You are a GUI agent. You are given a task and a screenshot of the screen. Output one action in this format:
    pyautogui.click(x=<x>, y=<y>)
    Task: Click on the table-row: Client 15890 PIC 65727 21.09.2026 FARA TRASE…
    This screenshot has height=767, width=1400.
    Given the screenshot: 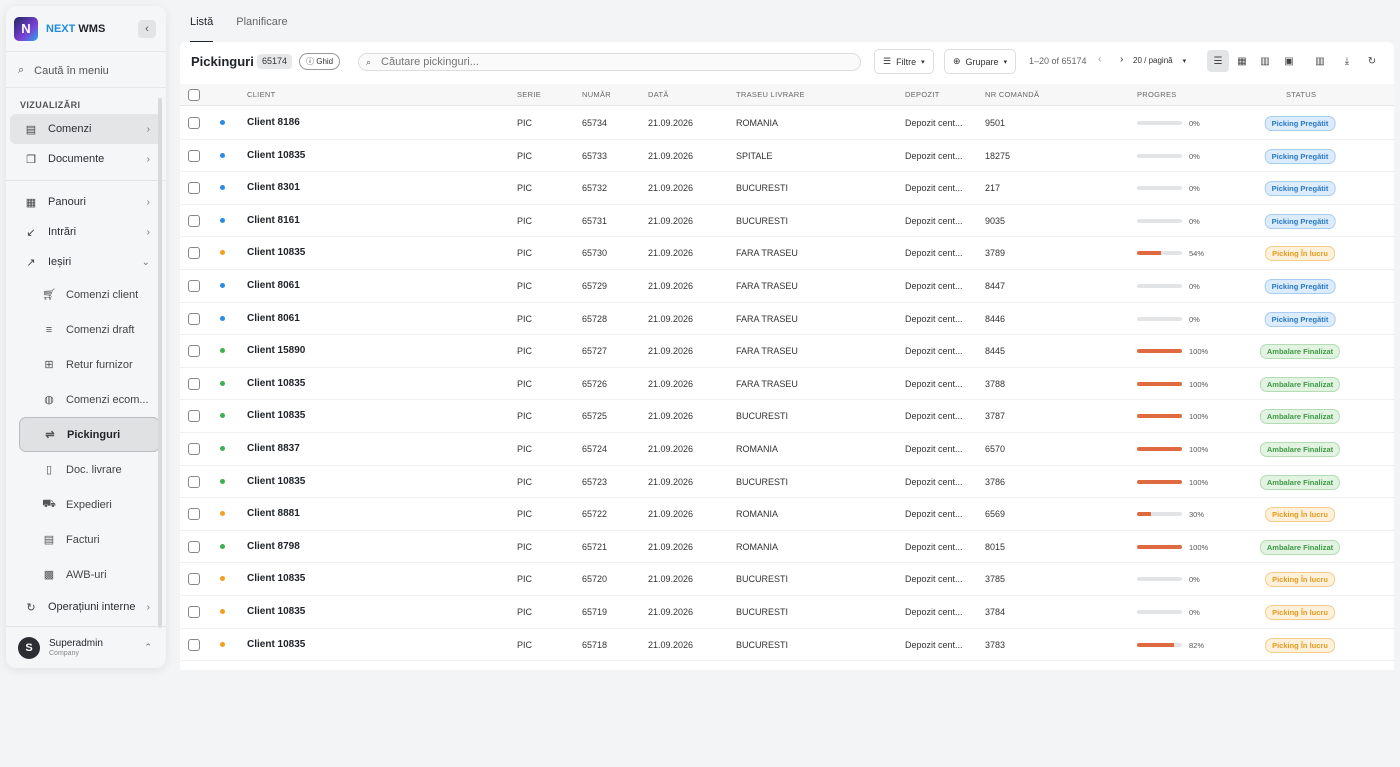 What is the action you would take?
    pyautogui.click(x=787, y=351)
    